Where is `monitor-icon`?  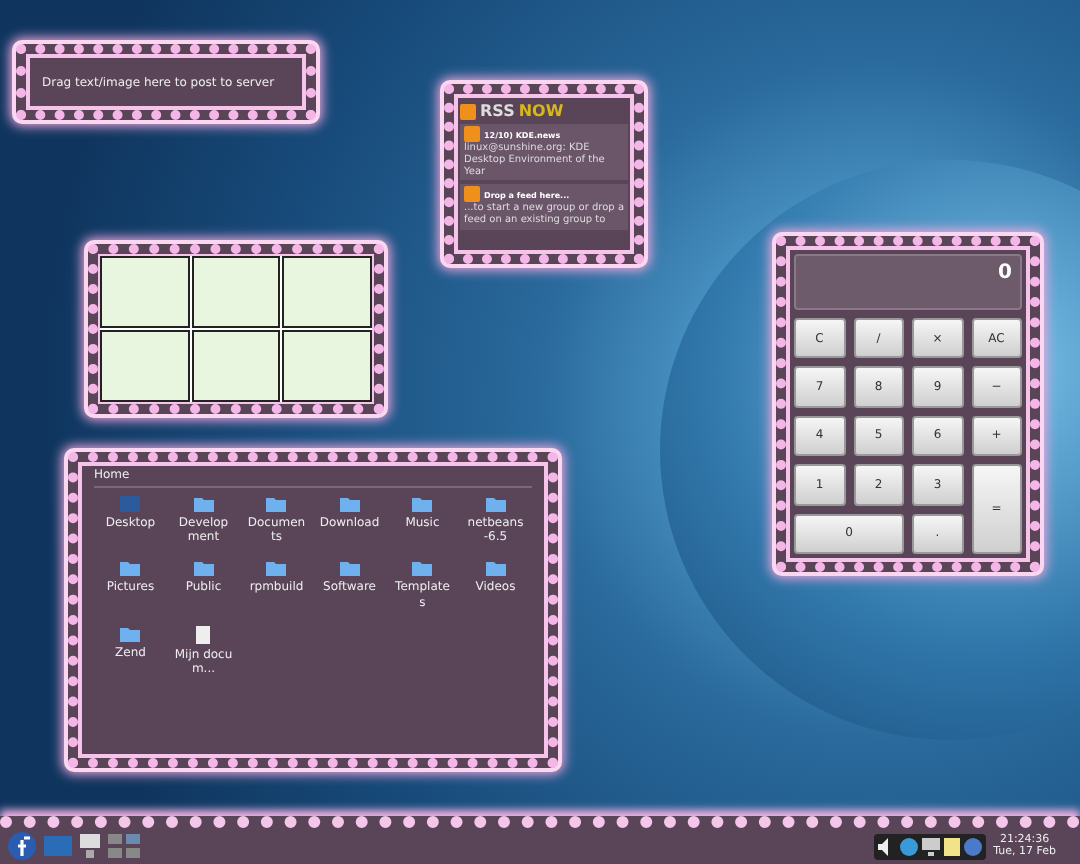 monitor-icon is located at coordinates (130, 504).